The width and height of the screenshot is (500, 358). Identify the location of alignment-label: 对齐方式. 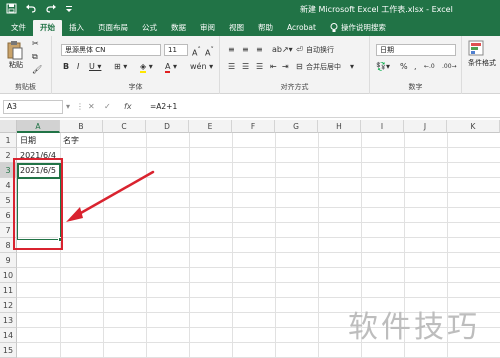
(294, 87).